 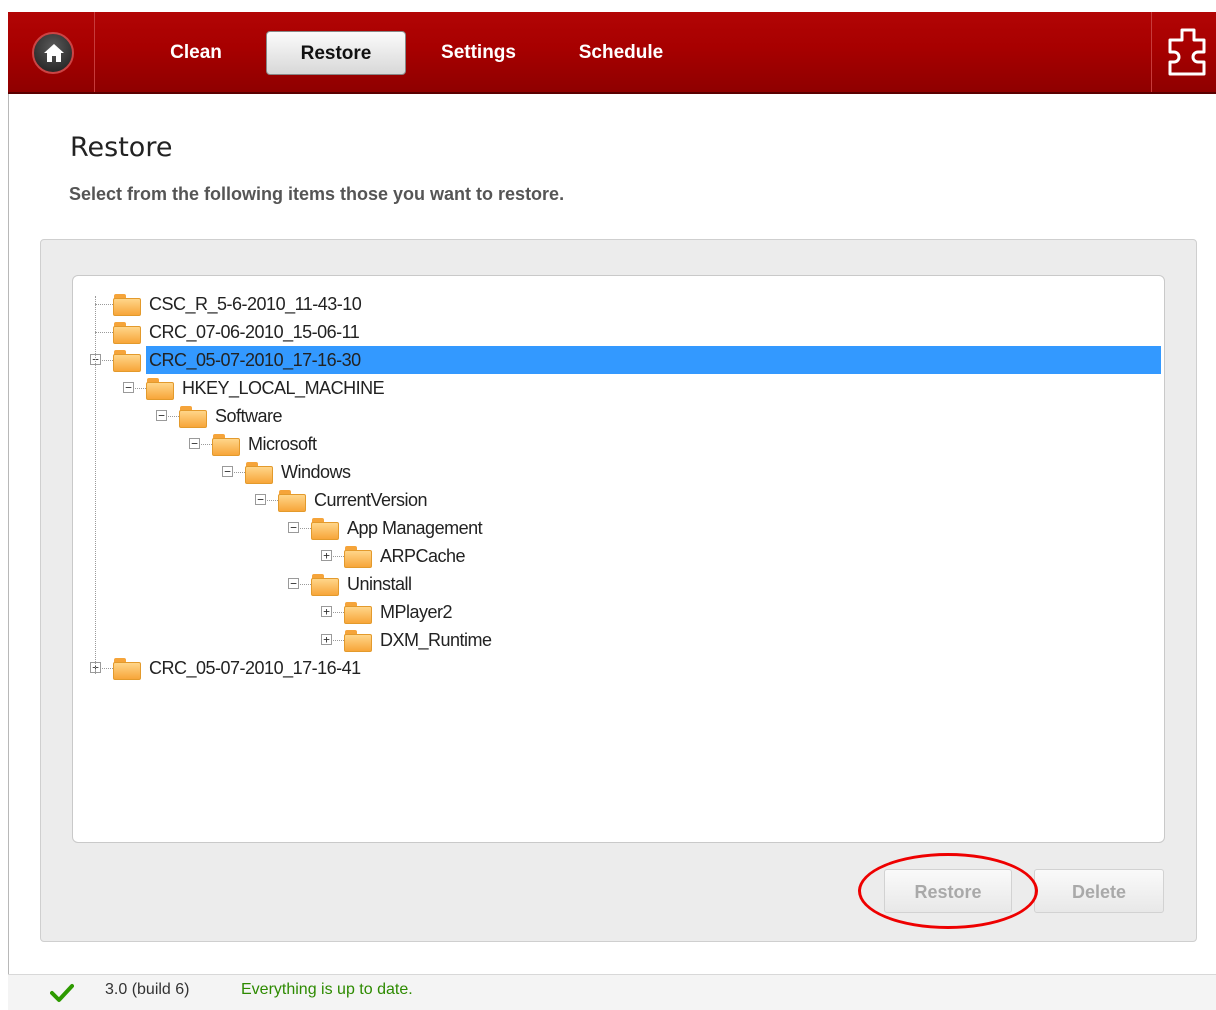 What do you see at coordinates (379, 584) in the screenshot?
I see `tree-node-label: Uninstall` at bounding box center [379, 584].